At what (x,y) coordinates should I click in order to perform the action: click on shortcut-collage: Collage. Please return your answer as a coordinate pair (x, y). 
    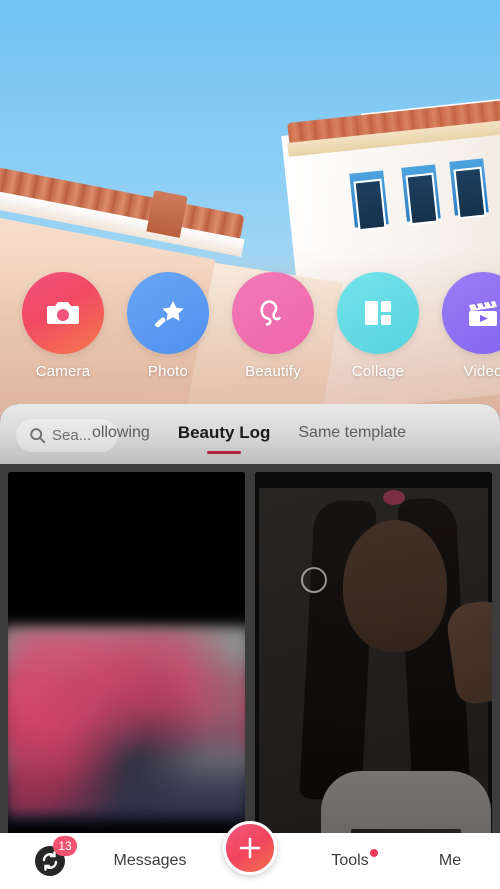
    Looking at the image, I should click on (378, 326).